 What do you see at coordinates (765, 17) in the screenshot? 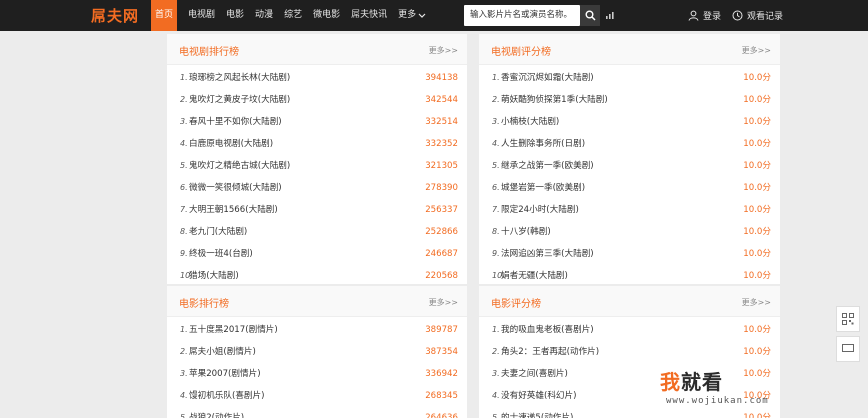
I see `history-label: 观看记录` at bounding box center [765, 17].